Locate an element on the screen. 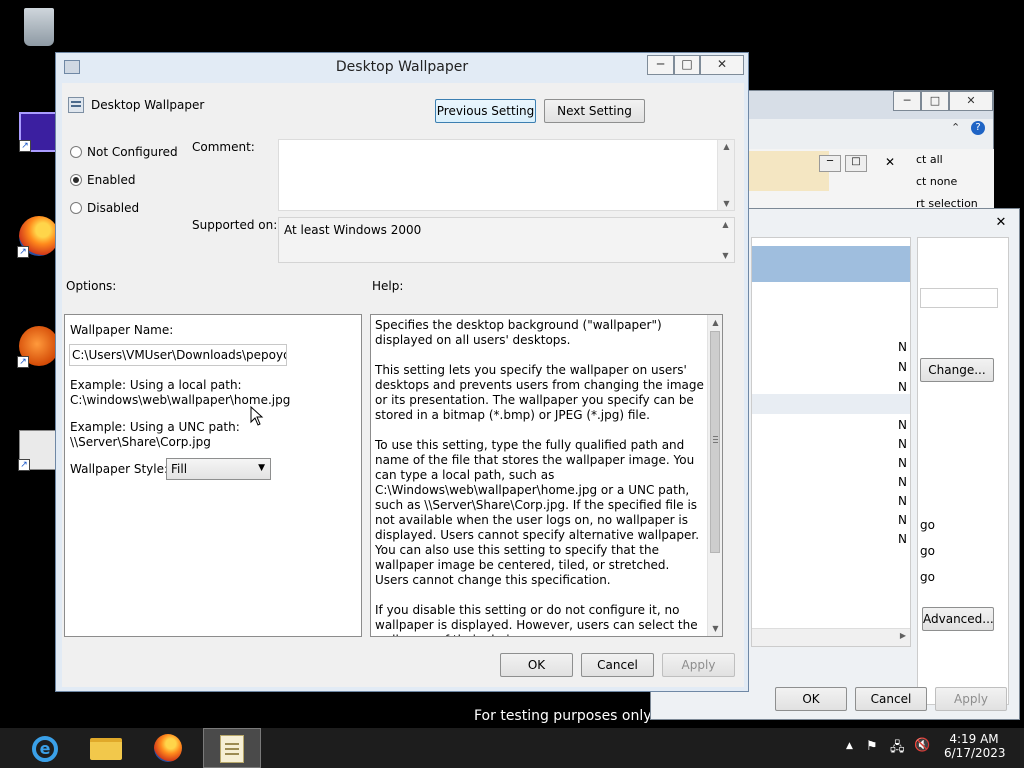 The height and width of the screenshot is (768, 1024). help-scrollbar: ▲ ▼ is located at coordinates (714, 475).